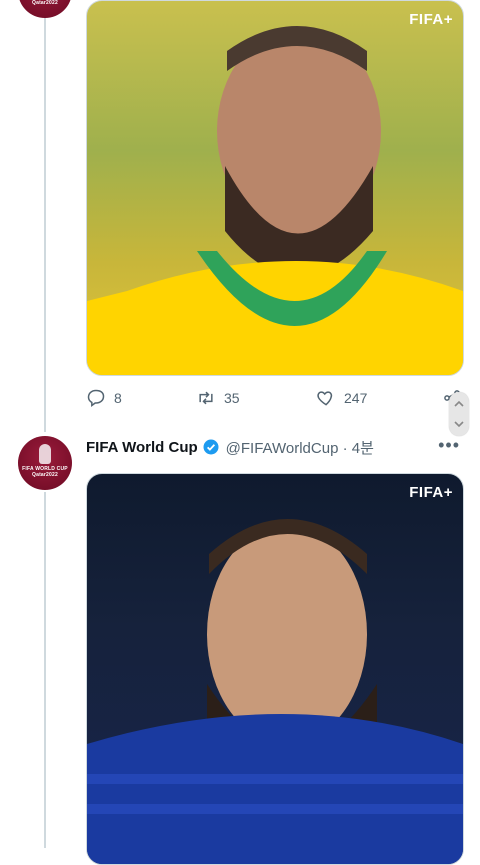 This screenshot has width=480, height=865. What do you see at coordinates (356, 398) in the screenshot?
I see `like-count: 247` at bounding box center [356, 398].